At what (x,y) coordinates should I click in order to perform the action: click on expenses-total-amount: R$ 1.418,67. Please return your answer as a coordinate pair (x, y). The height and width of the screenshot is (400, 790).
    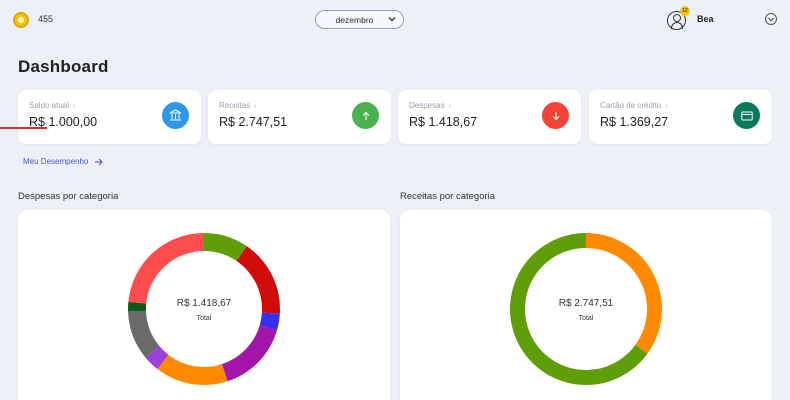
    Looking at the image, I should click on (204, 303).